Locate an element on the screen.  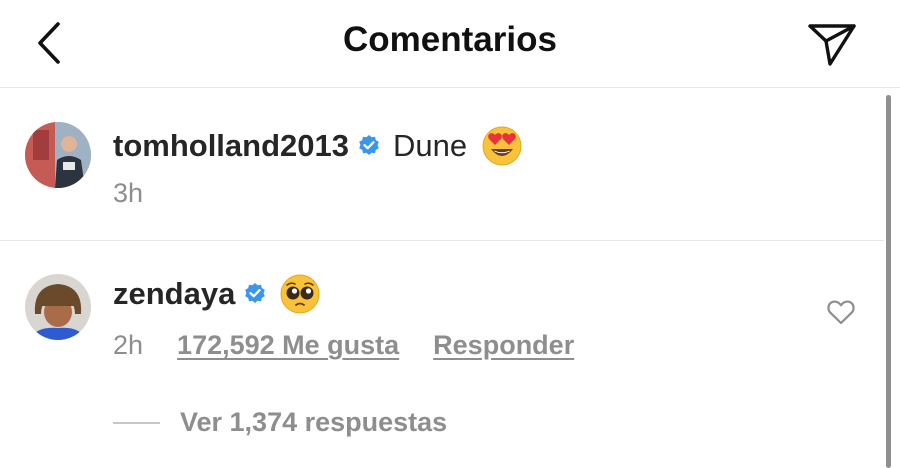
replies-divider is located at coordinates (136, 422).